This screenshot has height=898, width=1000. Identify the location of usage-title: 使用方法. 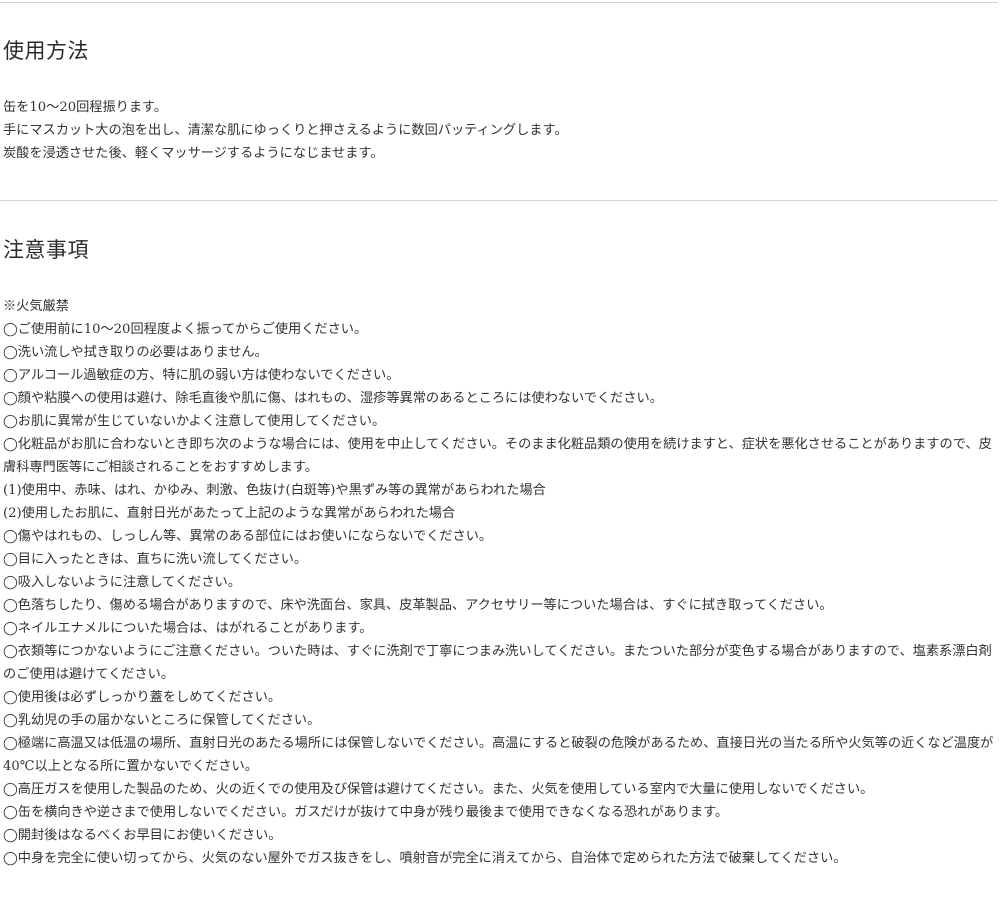
(46, 51).